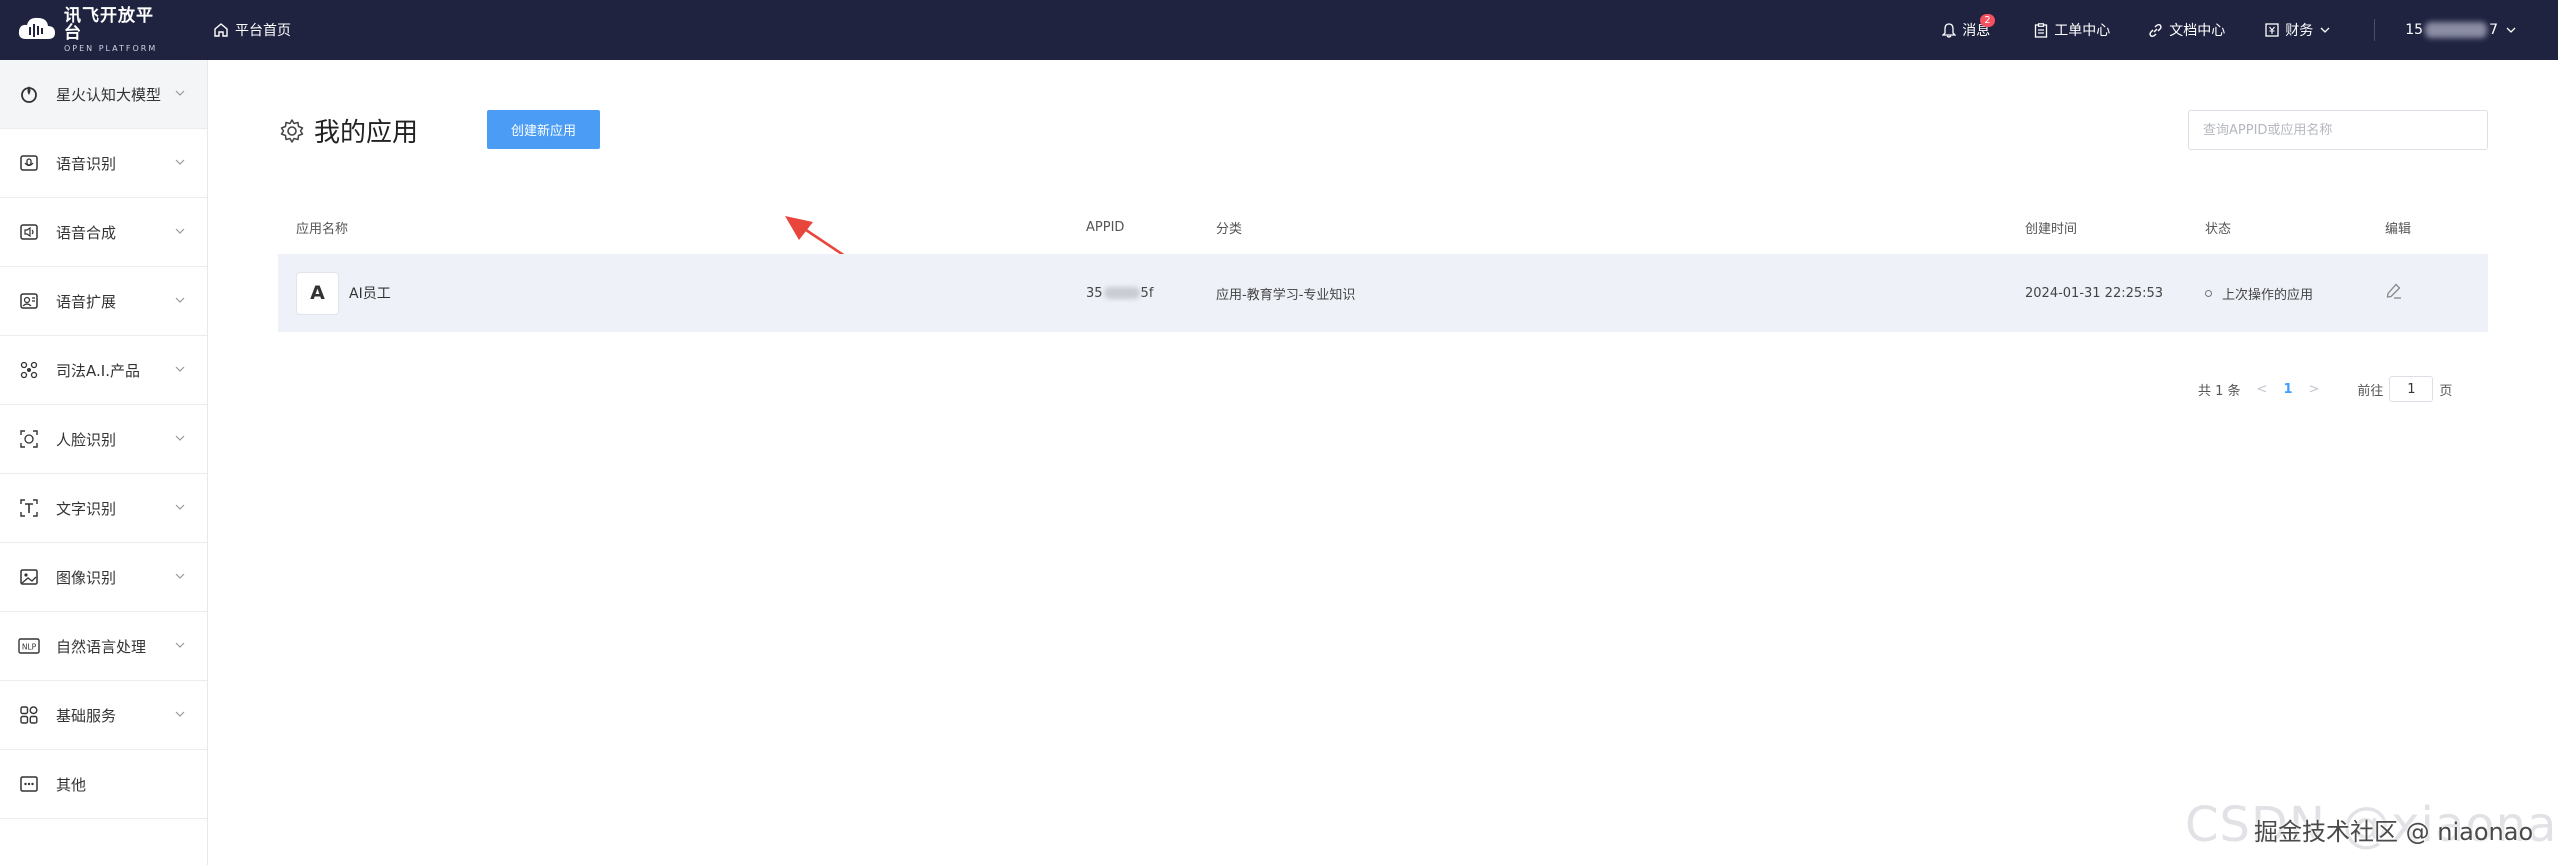  I want to click on sidebar-item-text-recognition: 文字识别, so click(103, 508).